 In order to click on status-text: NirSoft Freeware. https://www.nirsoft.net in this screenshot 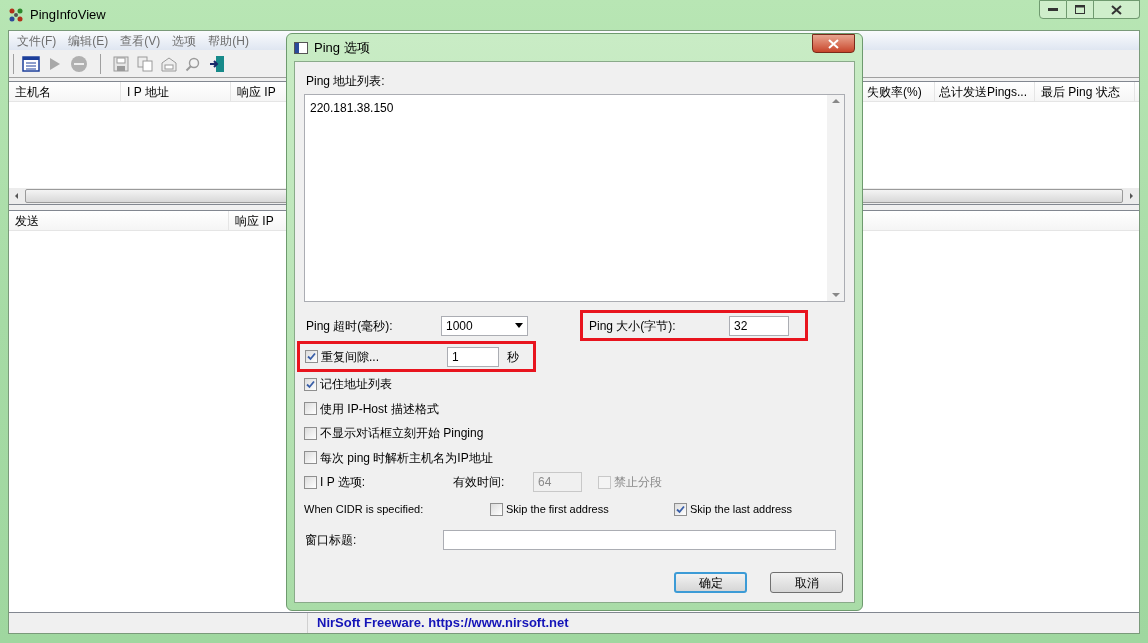, I will do `click(442, 623)`.